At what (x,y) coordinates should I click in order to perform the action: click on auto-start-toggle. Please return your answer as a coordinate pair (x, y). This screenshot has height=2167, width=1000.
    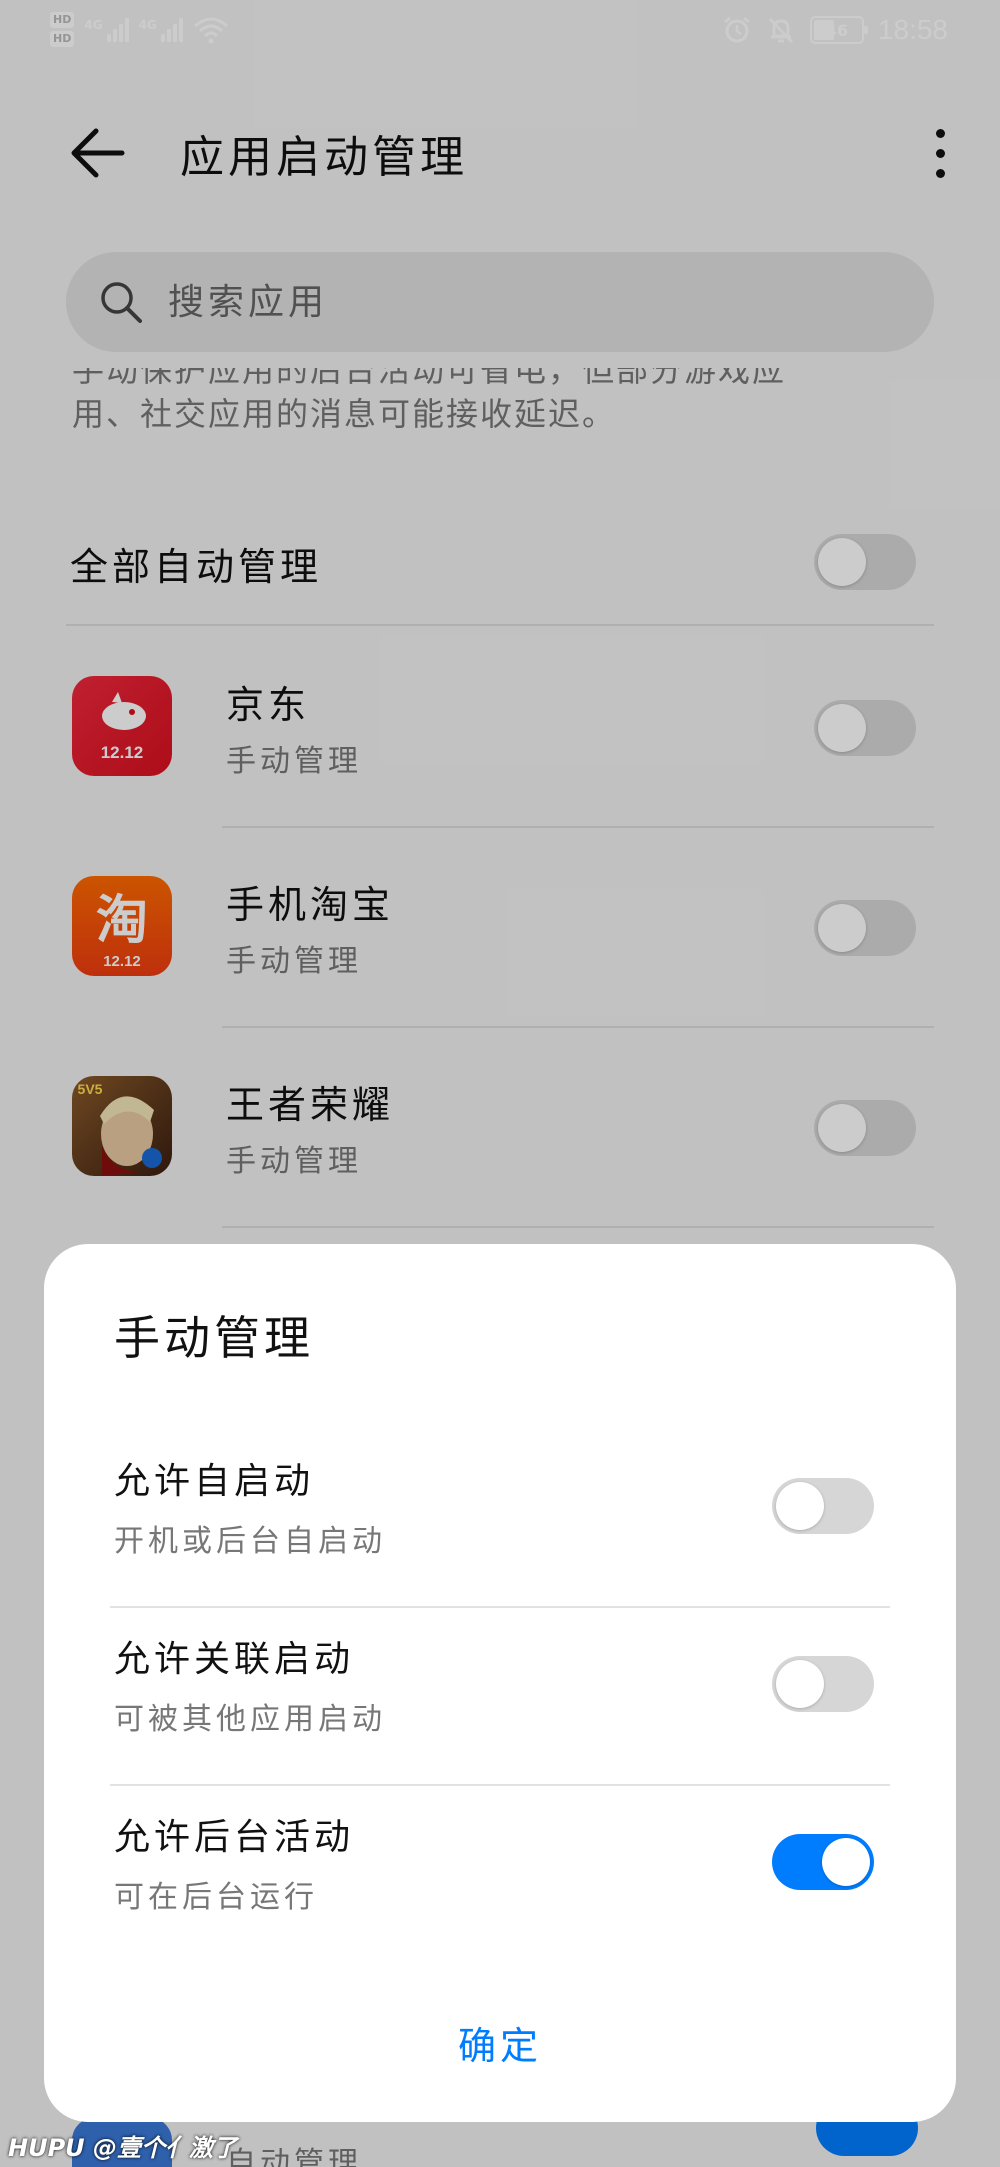
    Looking at the image, I should click on (823, 1506).